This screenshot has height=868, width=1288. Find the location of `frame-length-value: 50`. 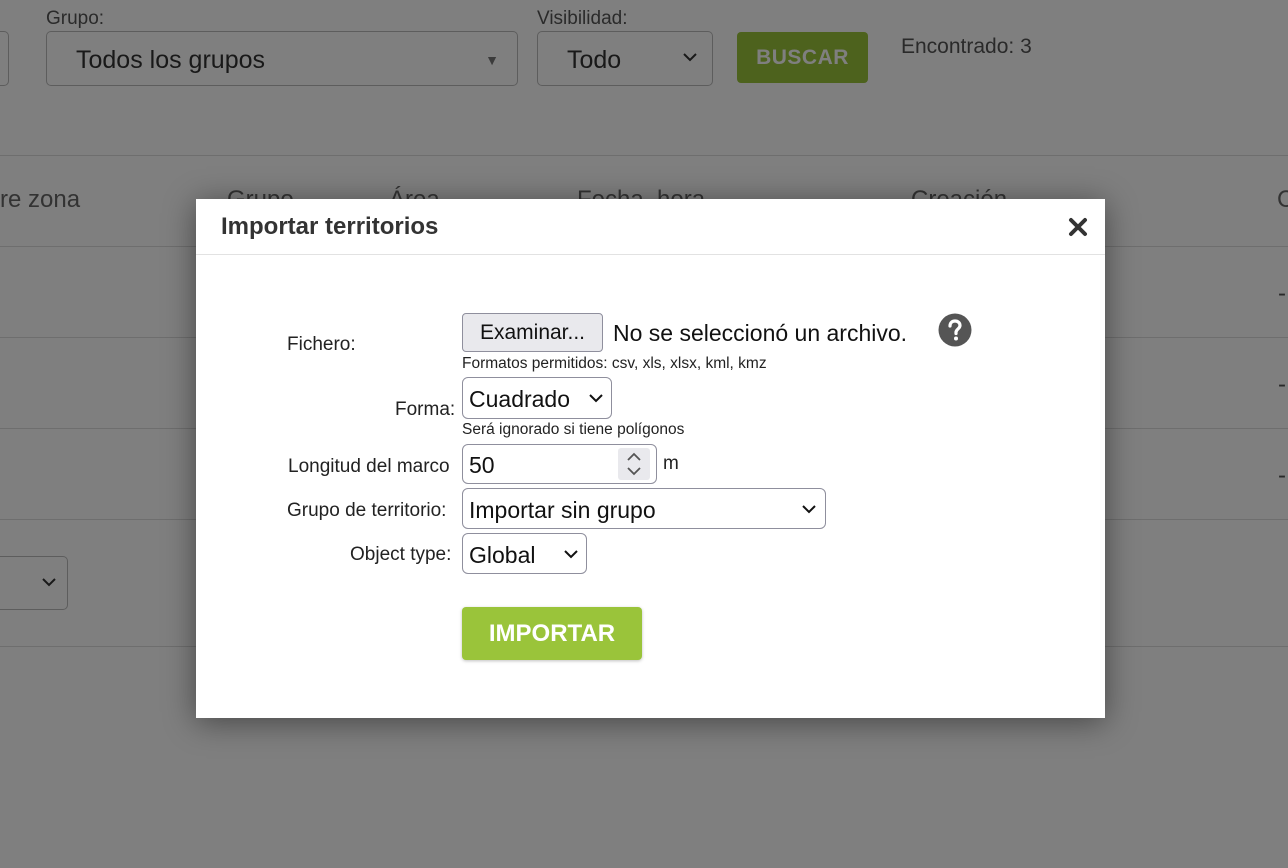

frame-length-value: 50 is located at coordinates (482, 465).